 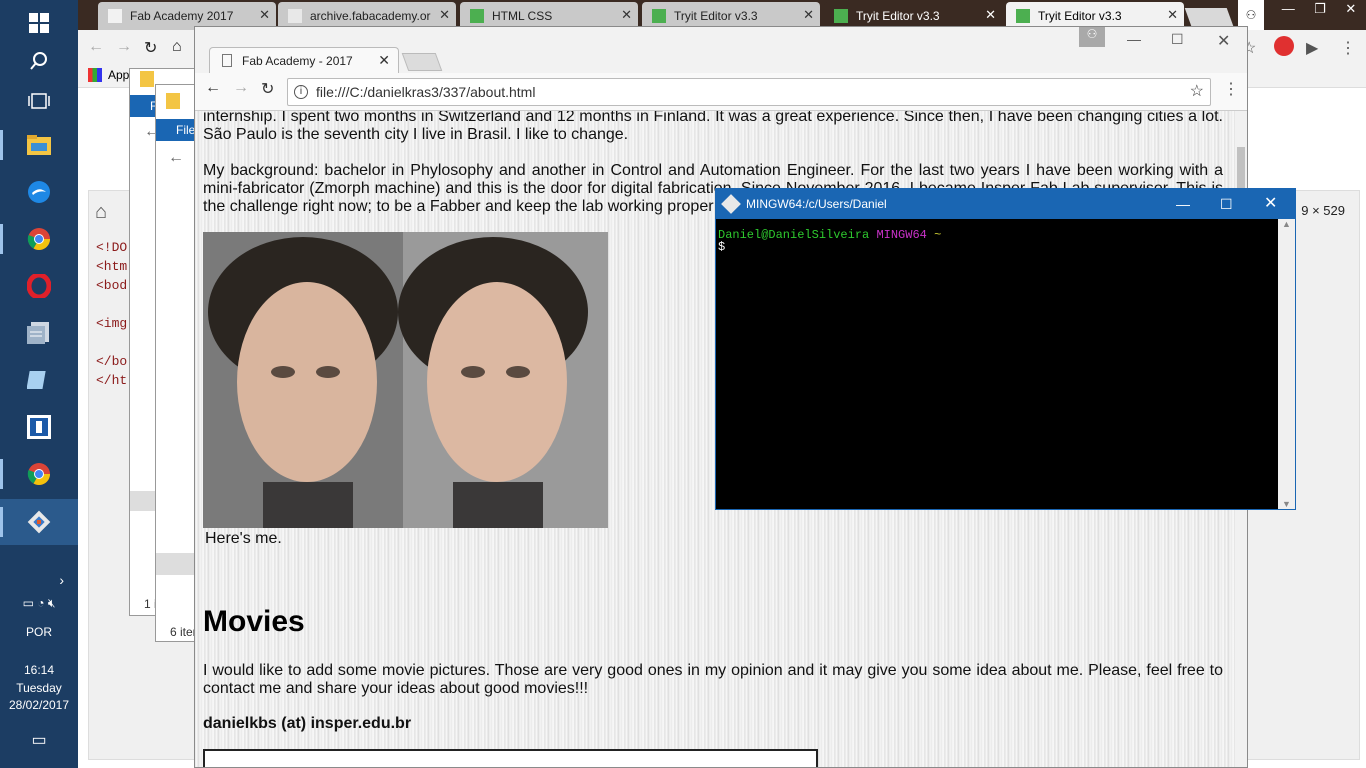 I want to click on apps-label: App, so click(x=118, y=75).